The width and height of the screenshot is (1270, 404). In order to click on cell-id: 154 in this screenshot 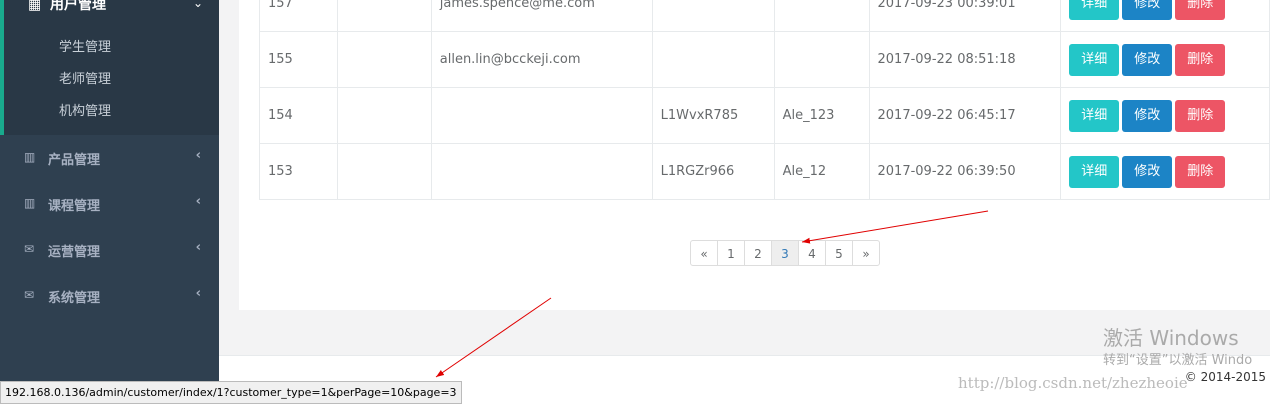, I will do `click(298, 115)`.